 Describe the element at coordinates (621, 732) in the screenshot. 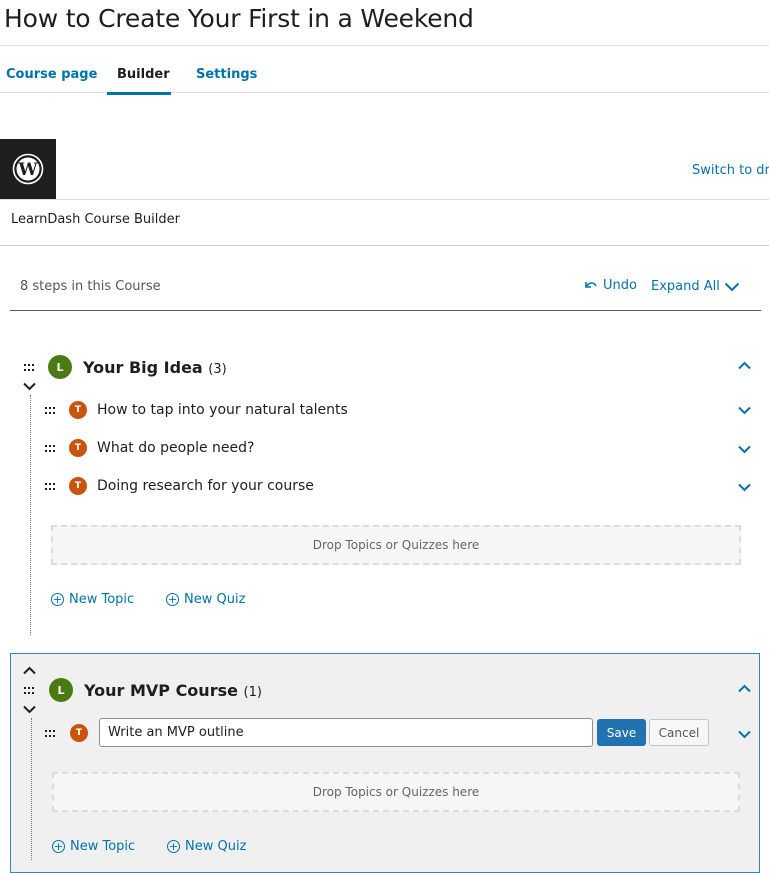

I see `save-button: Save` at that location.